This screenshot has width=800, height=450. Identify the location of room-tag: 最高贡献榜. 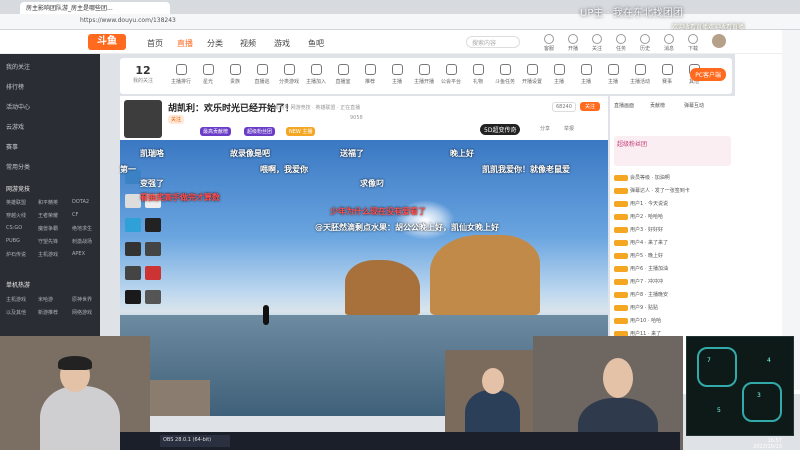
(216, 131).